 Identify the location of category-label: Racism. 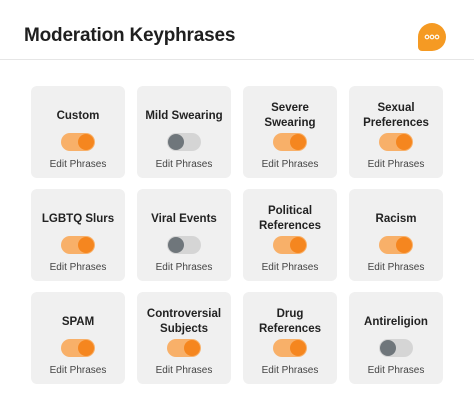
(396, 218).